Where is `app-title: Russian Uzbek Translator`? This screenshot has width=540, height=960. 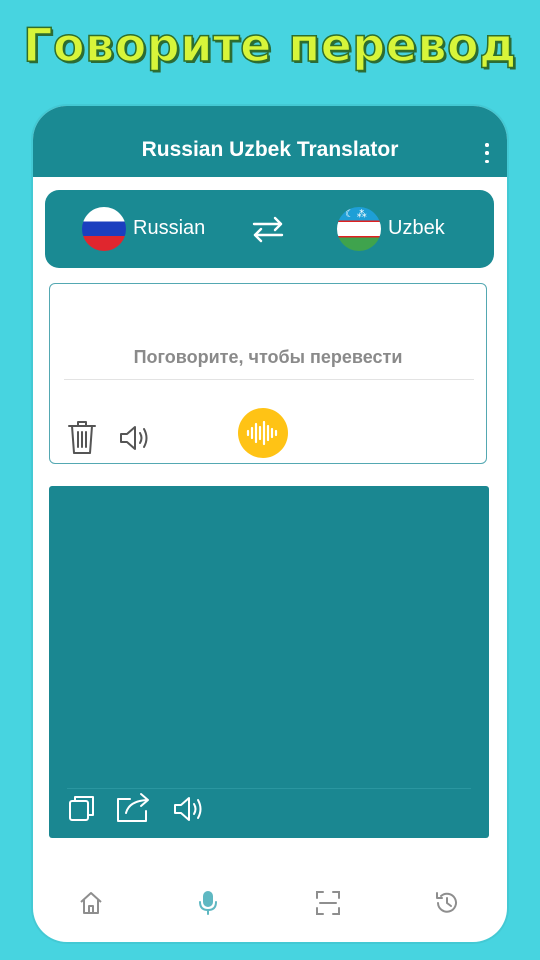
app-title: Russian Uzbek Translator is located at coordinates (270, 149).